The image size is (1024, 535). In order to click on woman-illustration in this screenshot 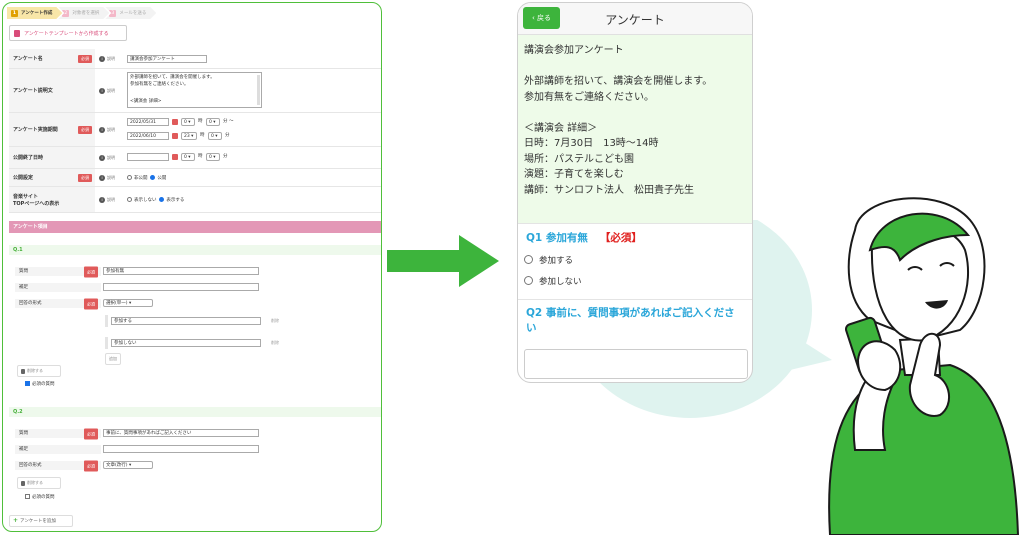, I will do `click(924, 366)`.